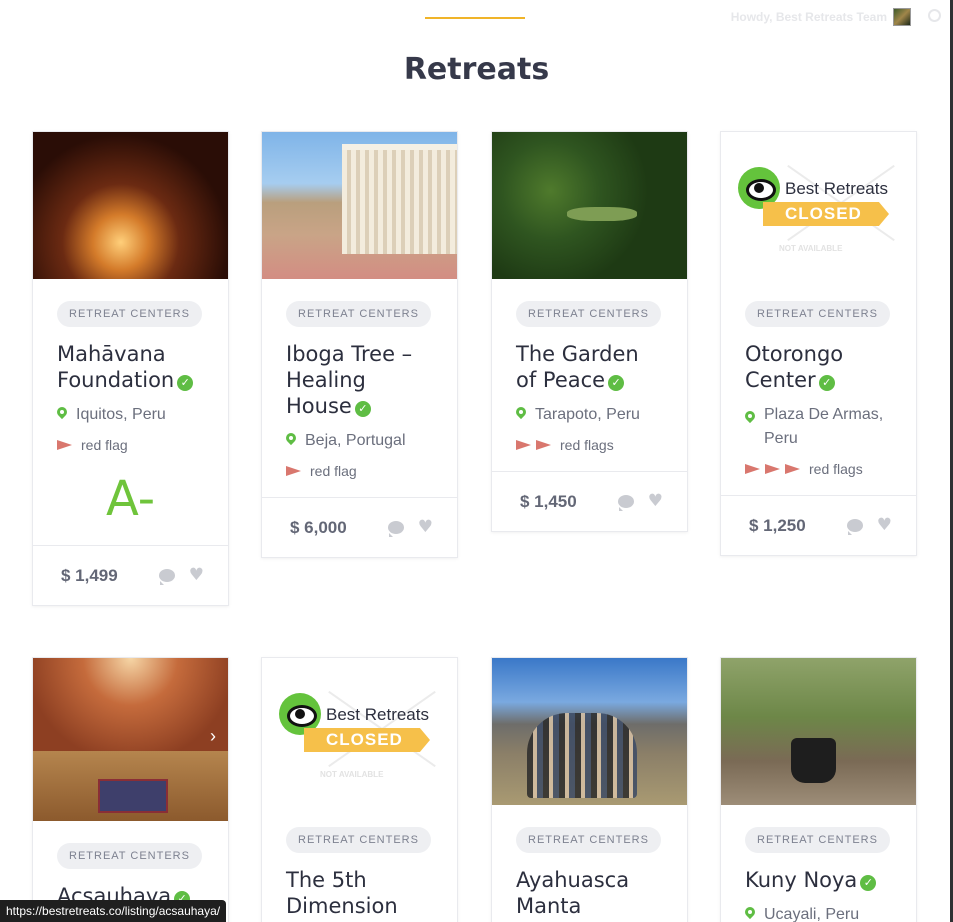 Image resolution: width=953 pixels, height=922 pixels. Describe the element at coordinates (475, 18) in the screenshot. I see `header-accent-line` at that location.